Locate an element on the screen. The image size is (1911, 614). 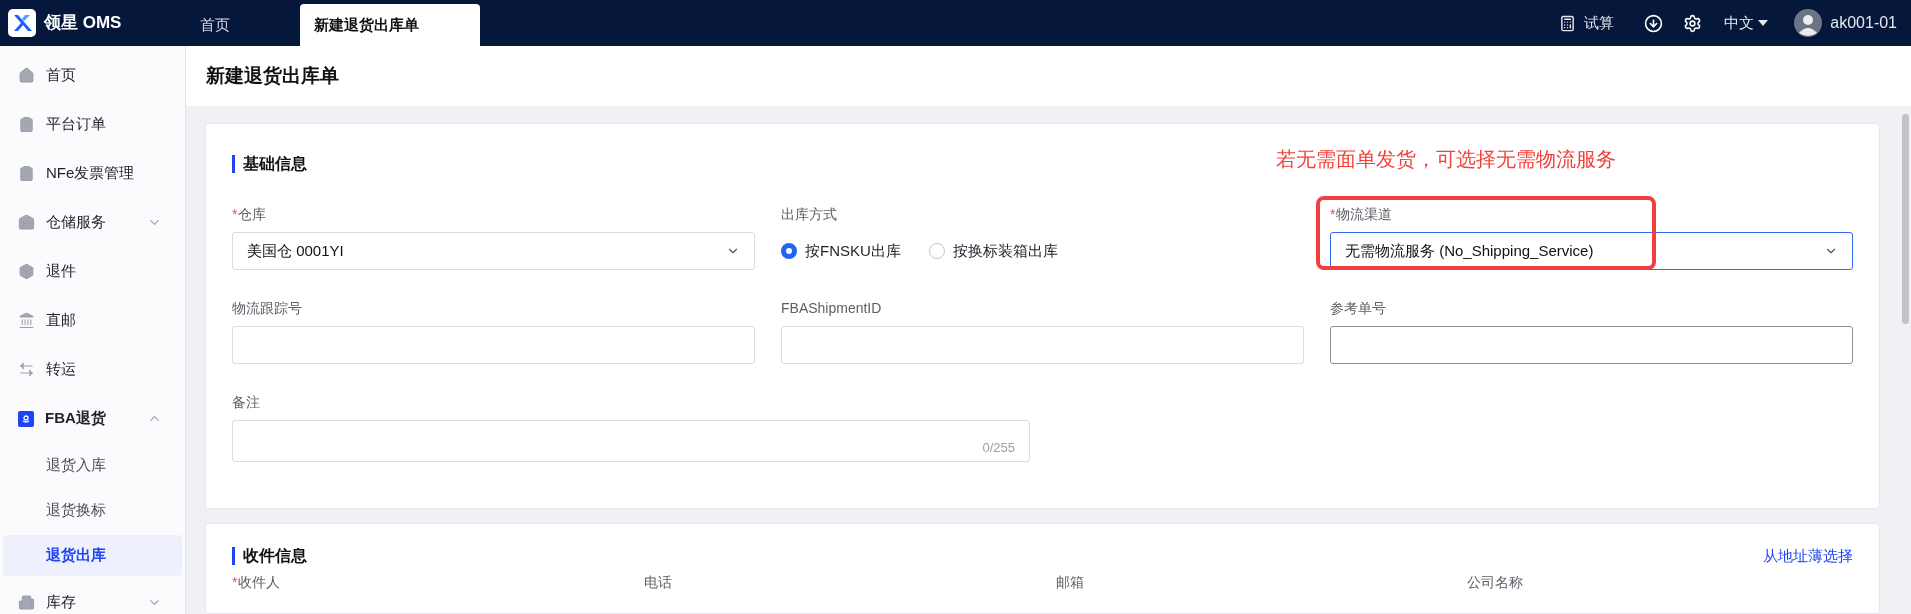
sidebar-item: FBA退货 is located at coordinates (92, 418).